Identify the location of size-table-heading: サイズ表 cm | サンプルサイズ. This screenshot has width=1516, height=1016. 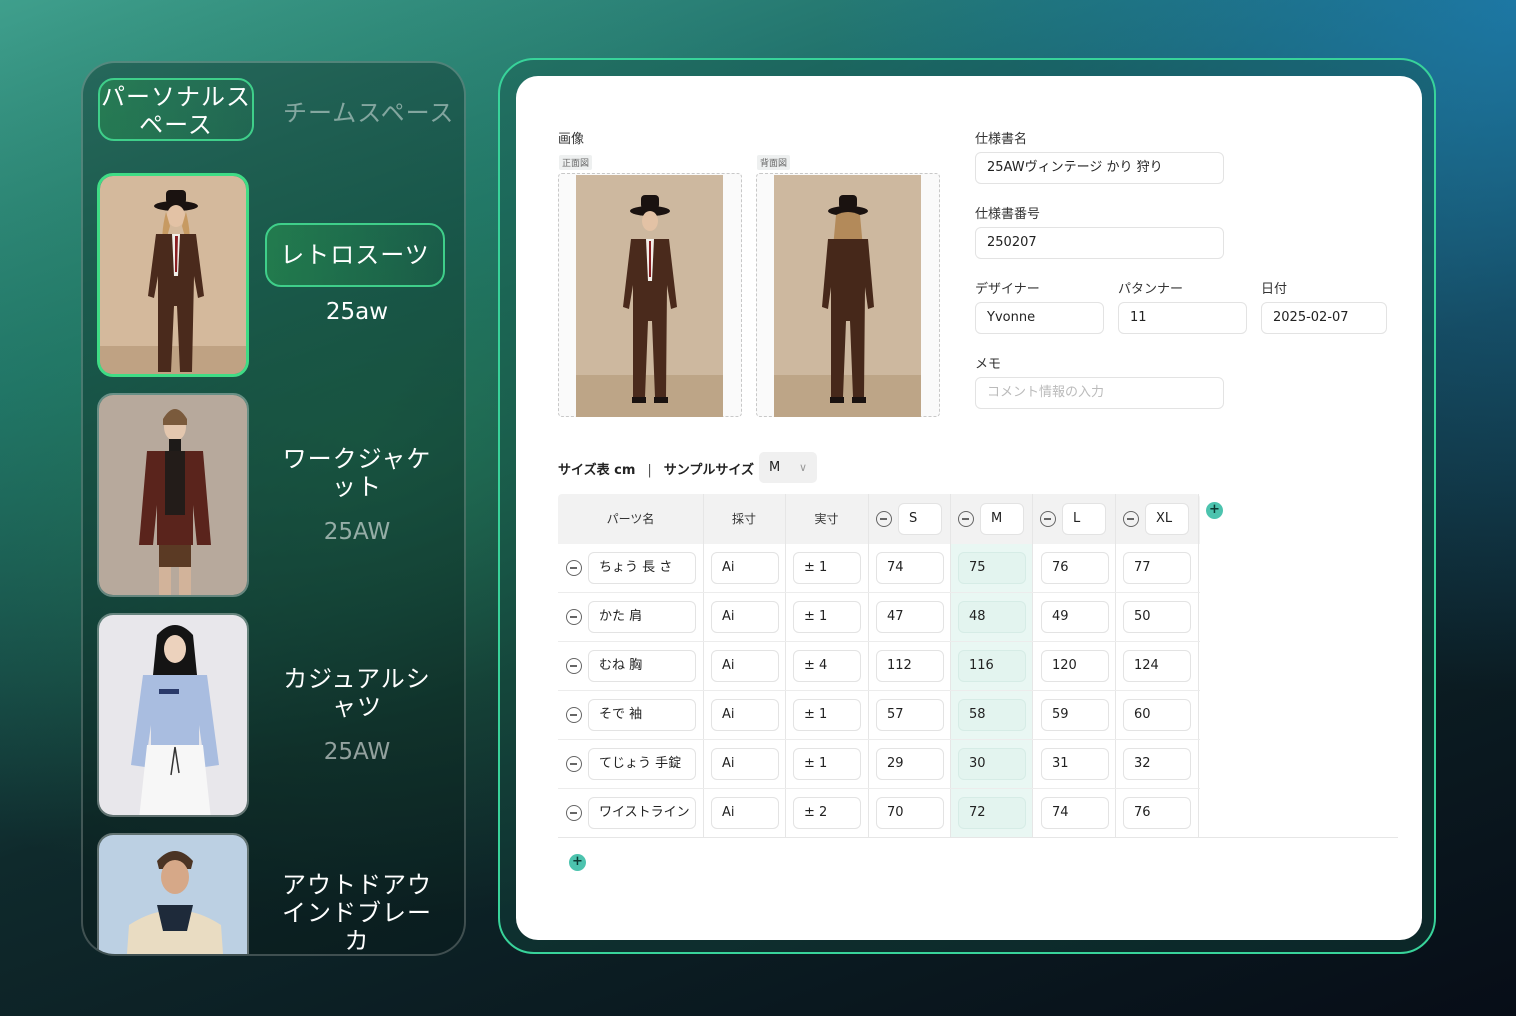
(656, 468).